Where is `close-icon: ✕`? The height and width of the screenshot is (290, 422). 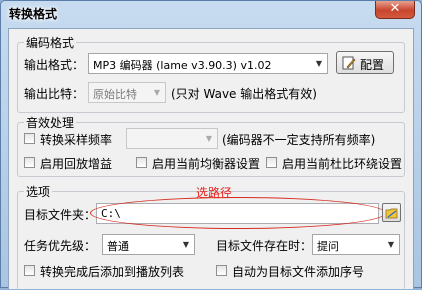 close-icon: ✕ is located at coordinates (395, 8).